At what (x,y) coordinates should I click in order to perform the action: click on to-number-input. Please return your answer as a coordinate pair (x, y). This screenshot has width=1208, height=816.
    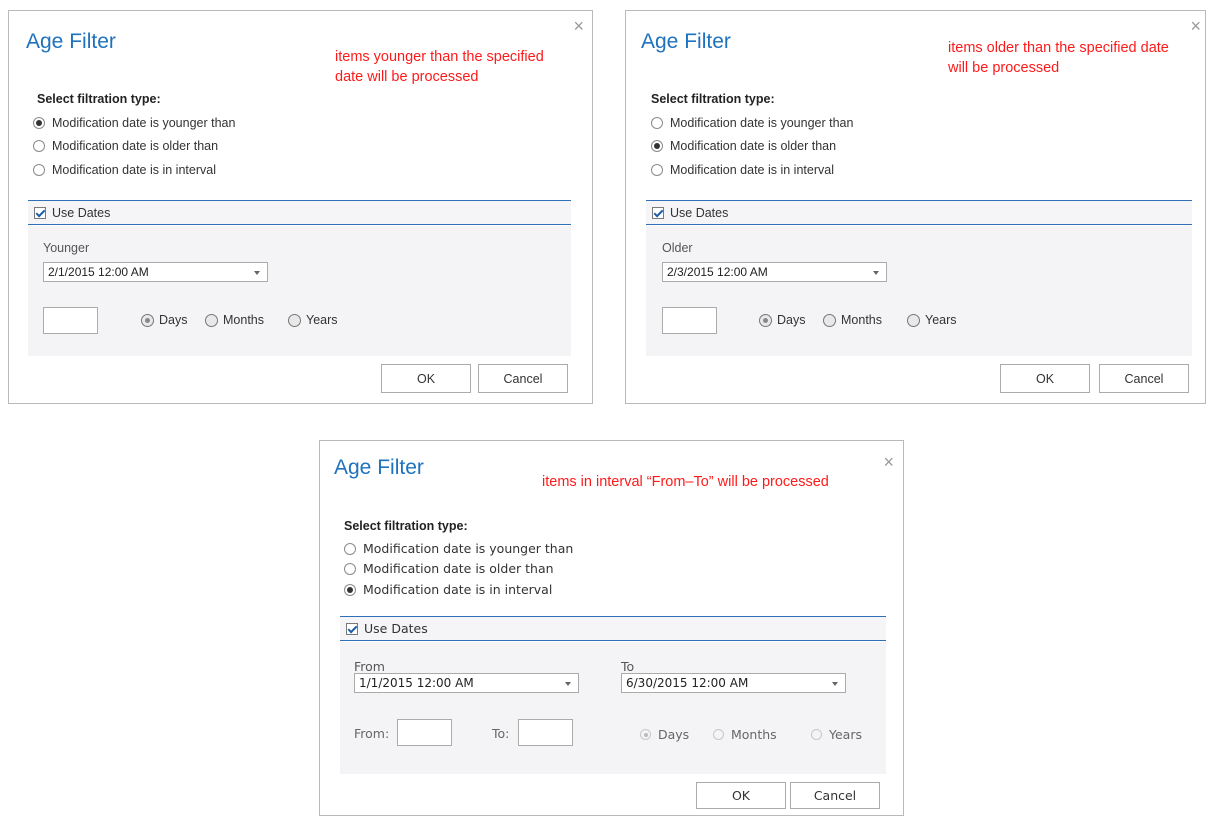
    Looking at the image, I should click on (545, 732).